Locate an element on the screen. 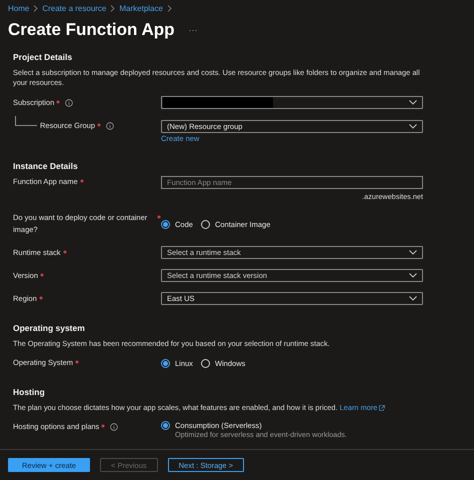  section-heading: Project Details is located at coordinates (43, 58).